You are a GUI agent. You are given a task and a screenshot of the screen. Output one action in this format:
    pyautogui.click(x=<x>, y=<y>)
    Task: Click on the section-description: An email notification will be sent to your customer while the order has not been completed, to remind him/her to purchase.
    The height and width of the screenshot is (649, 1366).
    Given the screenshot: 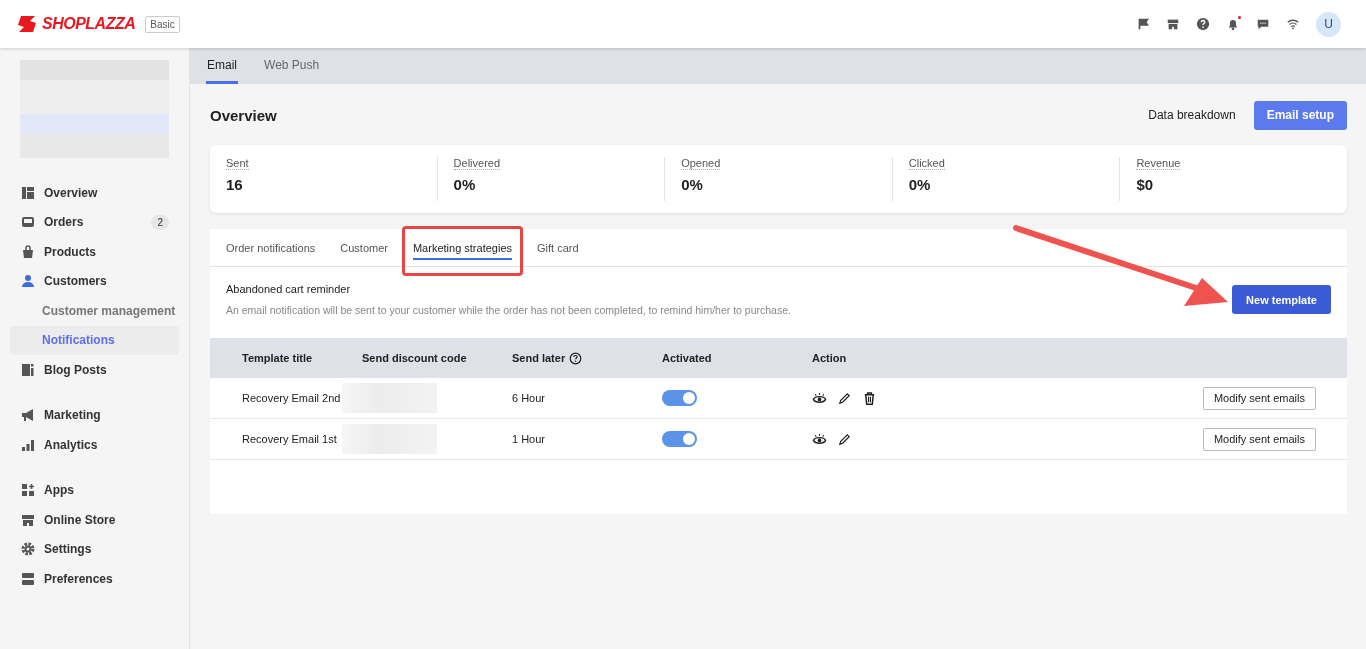 What is the action you would take?
    pyautogui.click(x=508, y=310)
    